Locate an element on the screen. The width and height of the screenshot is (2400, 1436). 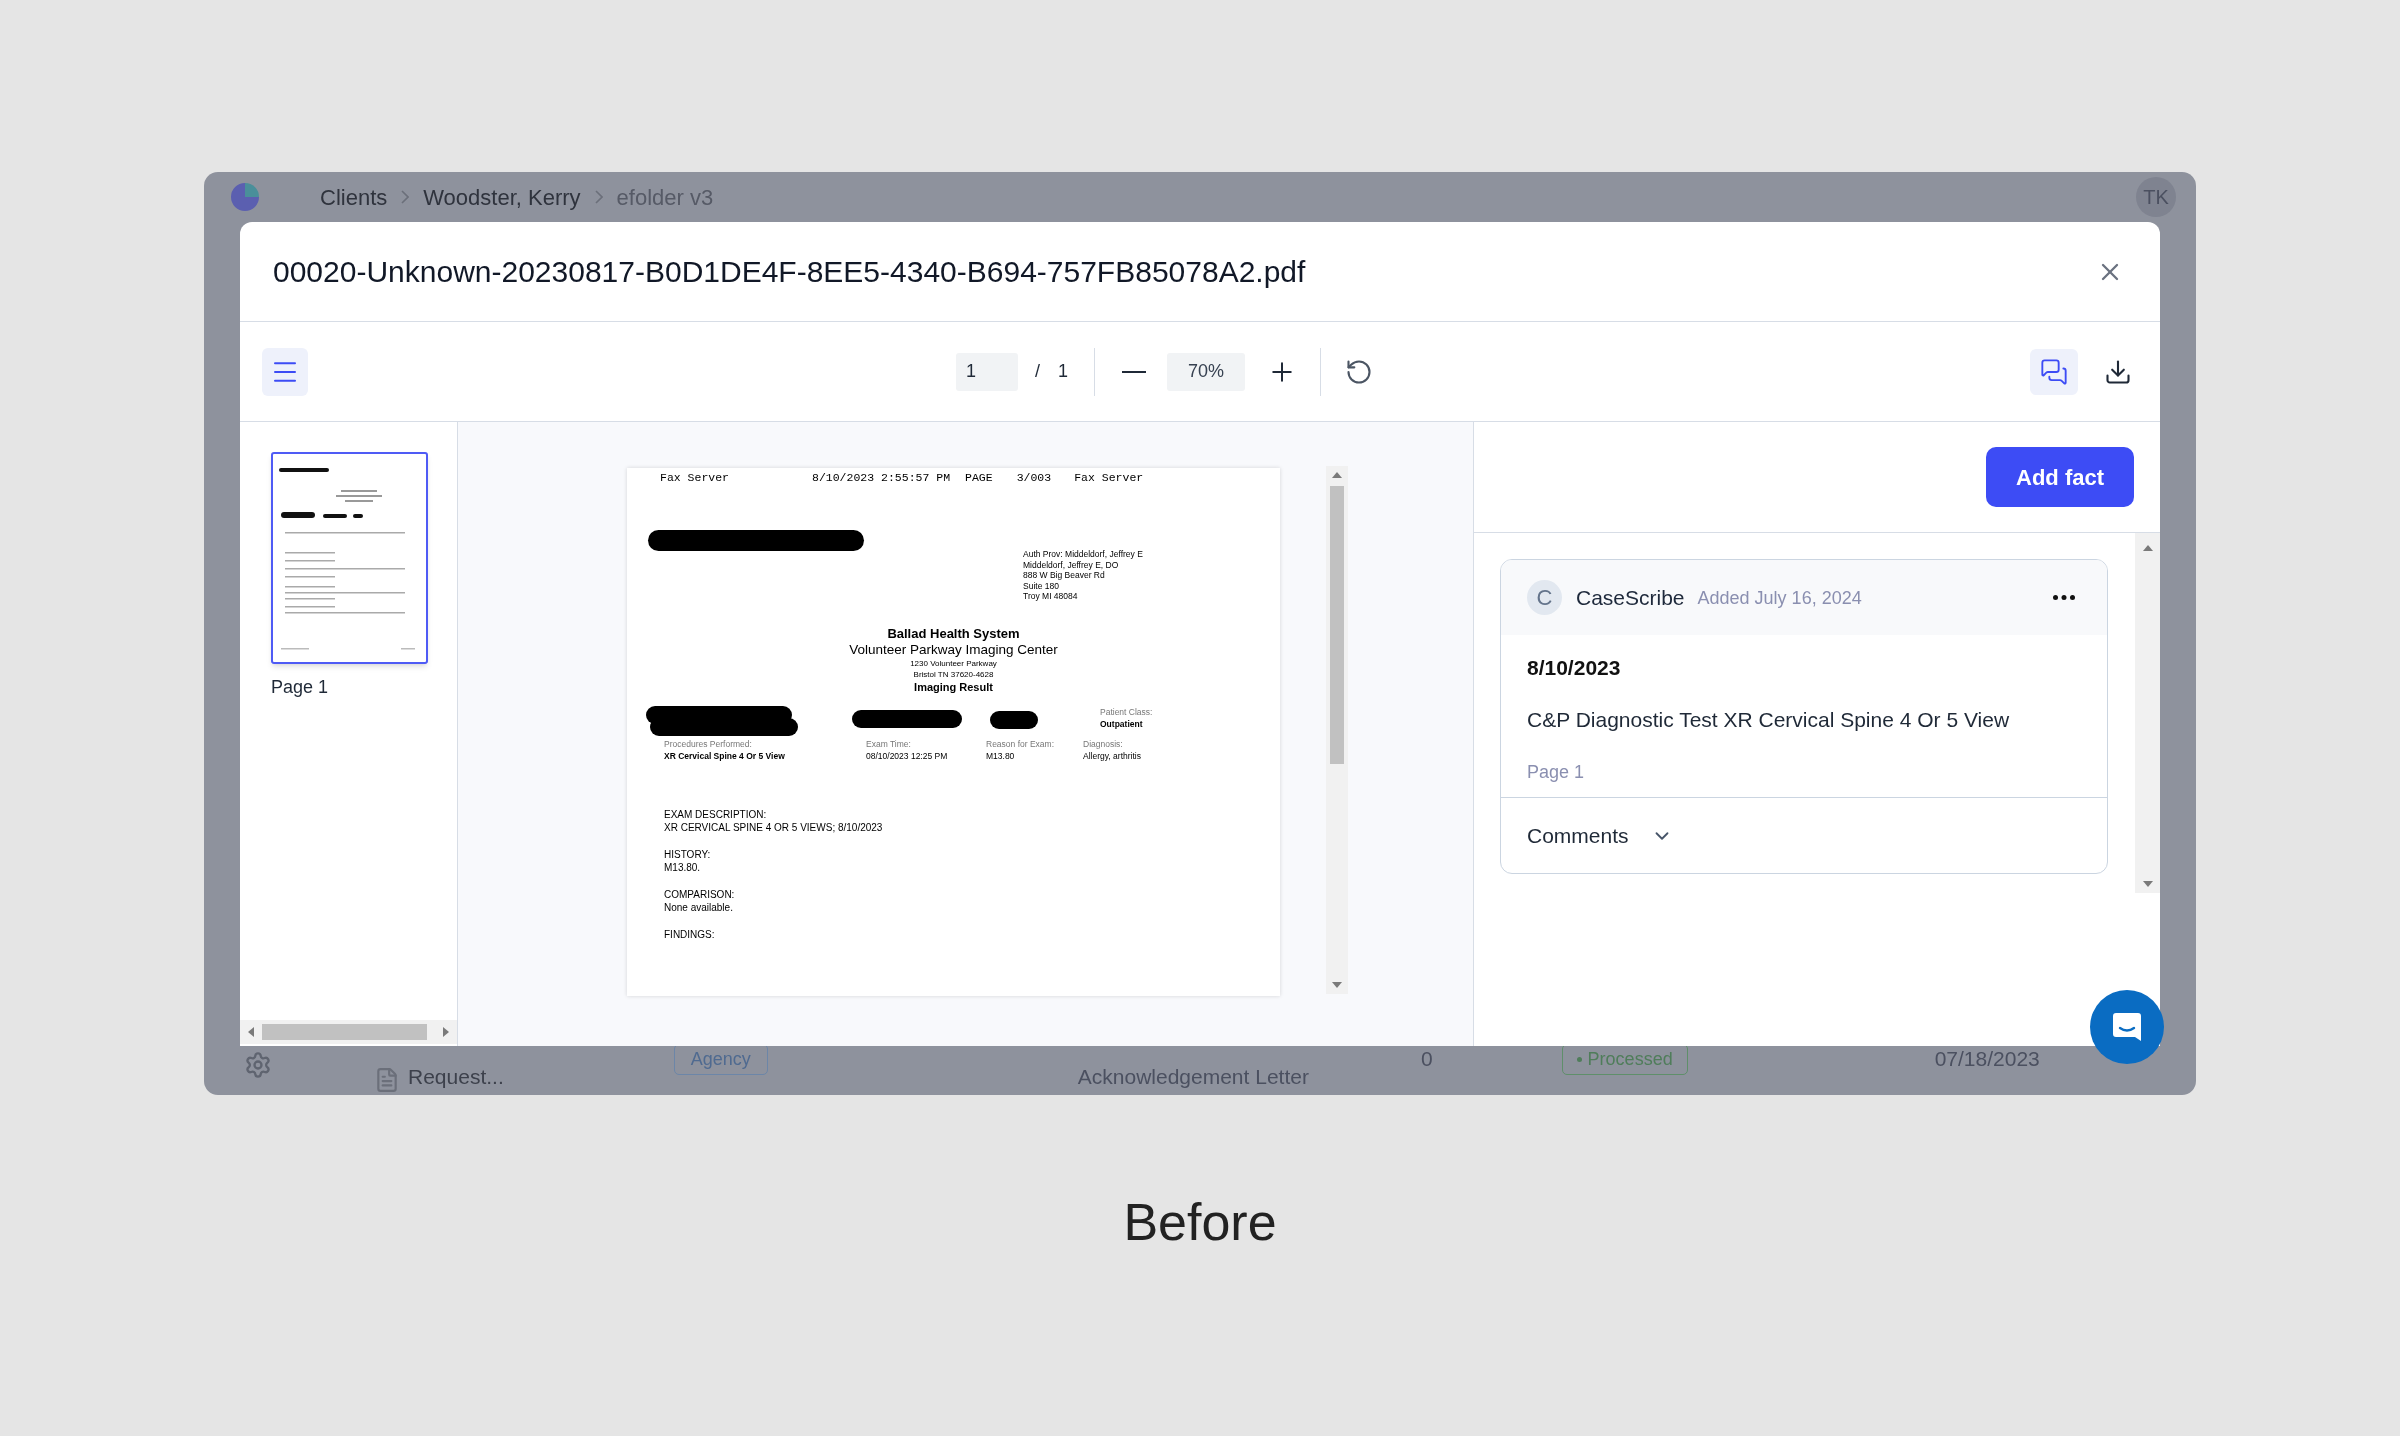
more-icon is located at coordinates (2064, 597).